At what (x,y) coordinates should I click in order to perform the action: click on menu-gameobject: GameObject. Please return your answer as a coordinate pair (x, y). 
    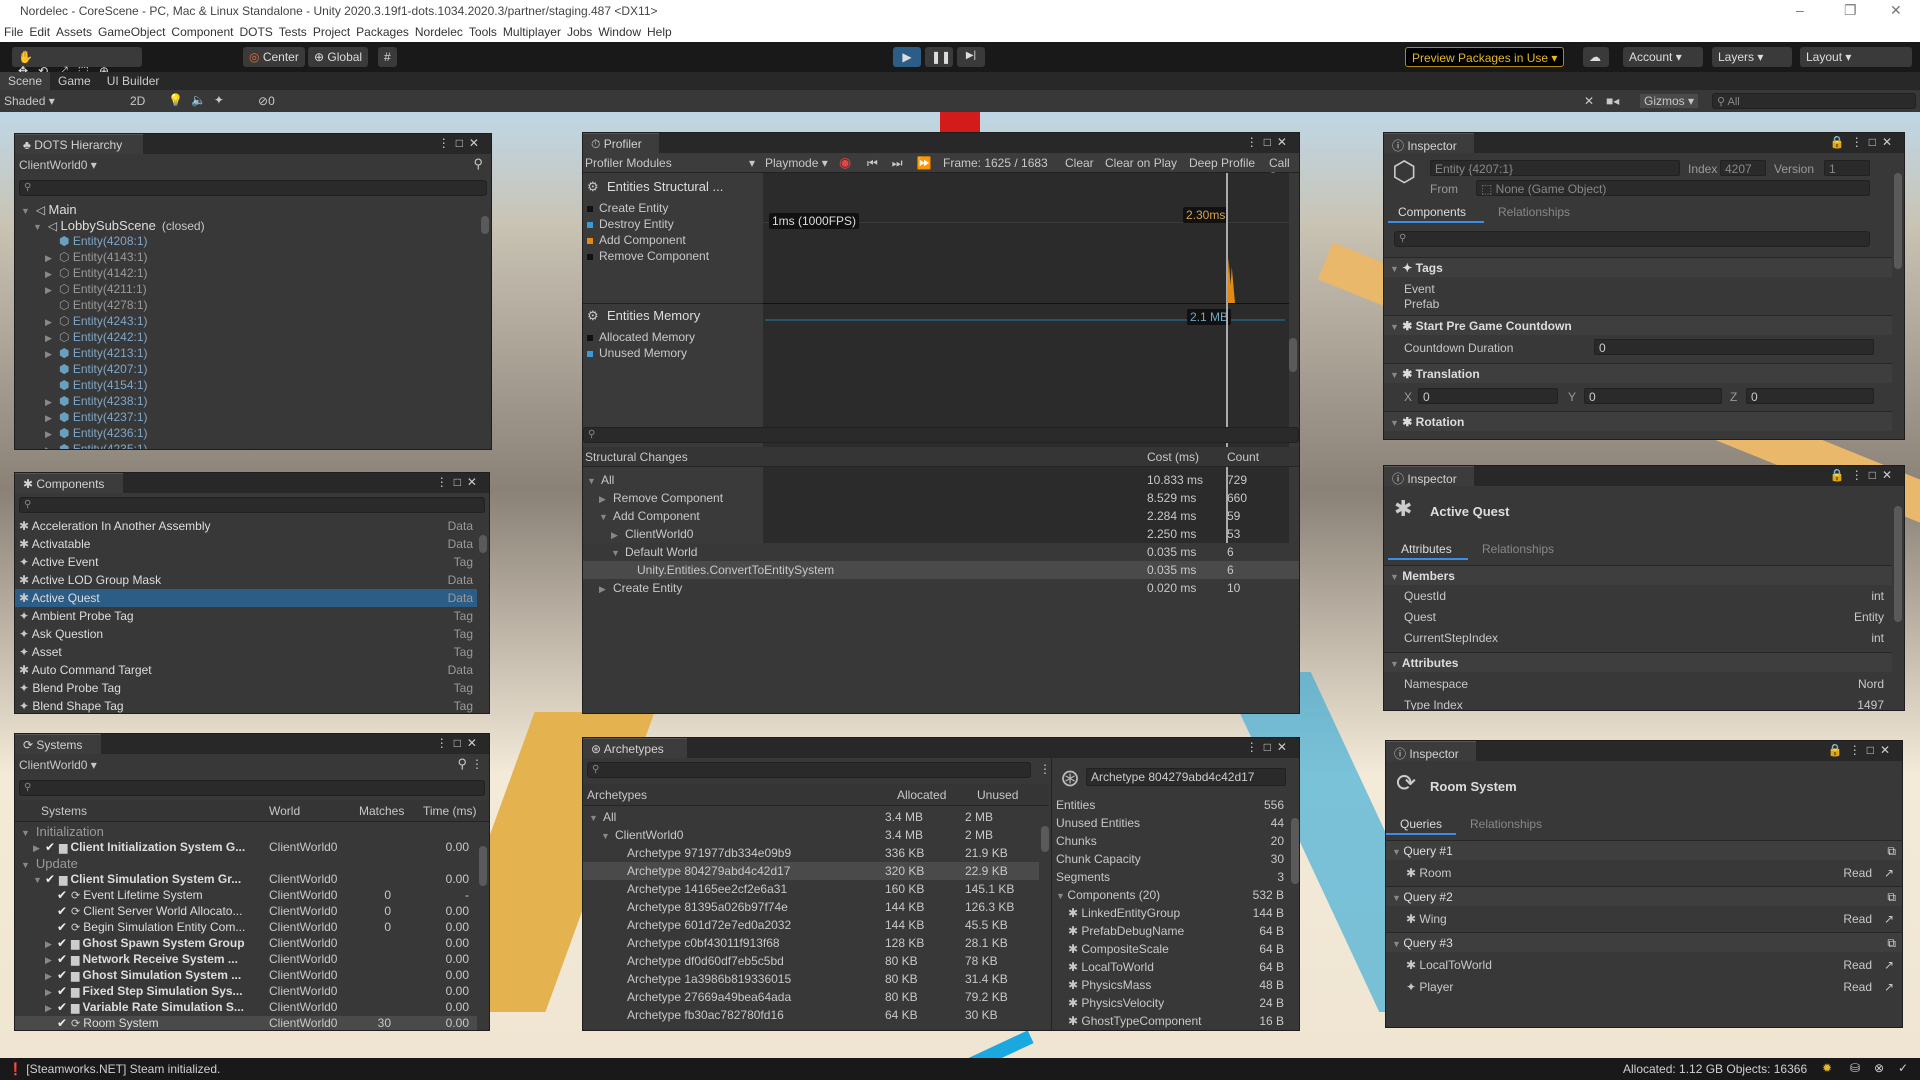
    Looking at the image, I should click on (131, 32).